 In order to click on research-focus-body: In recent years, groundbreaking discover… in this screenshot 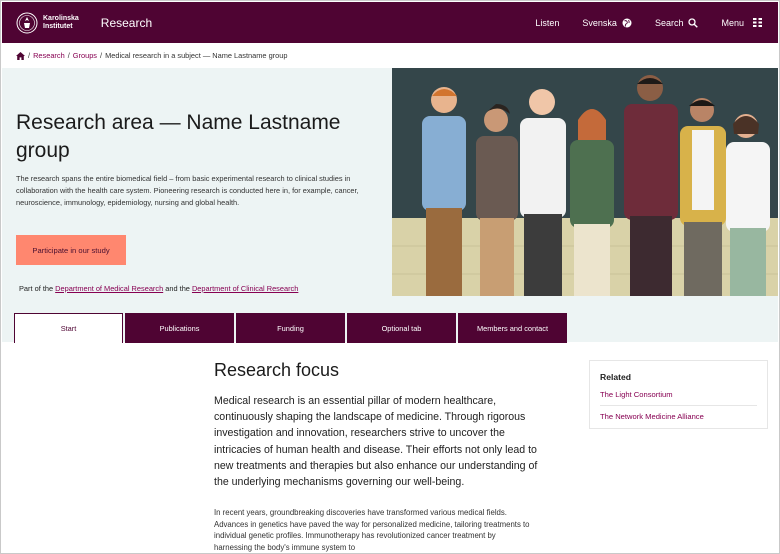, I will do `click(372, 530)`.